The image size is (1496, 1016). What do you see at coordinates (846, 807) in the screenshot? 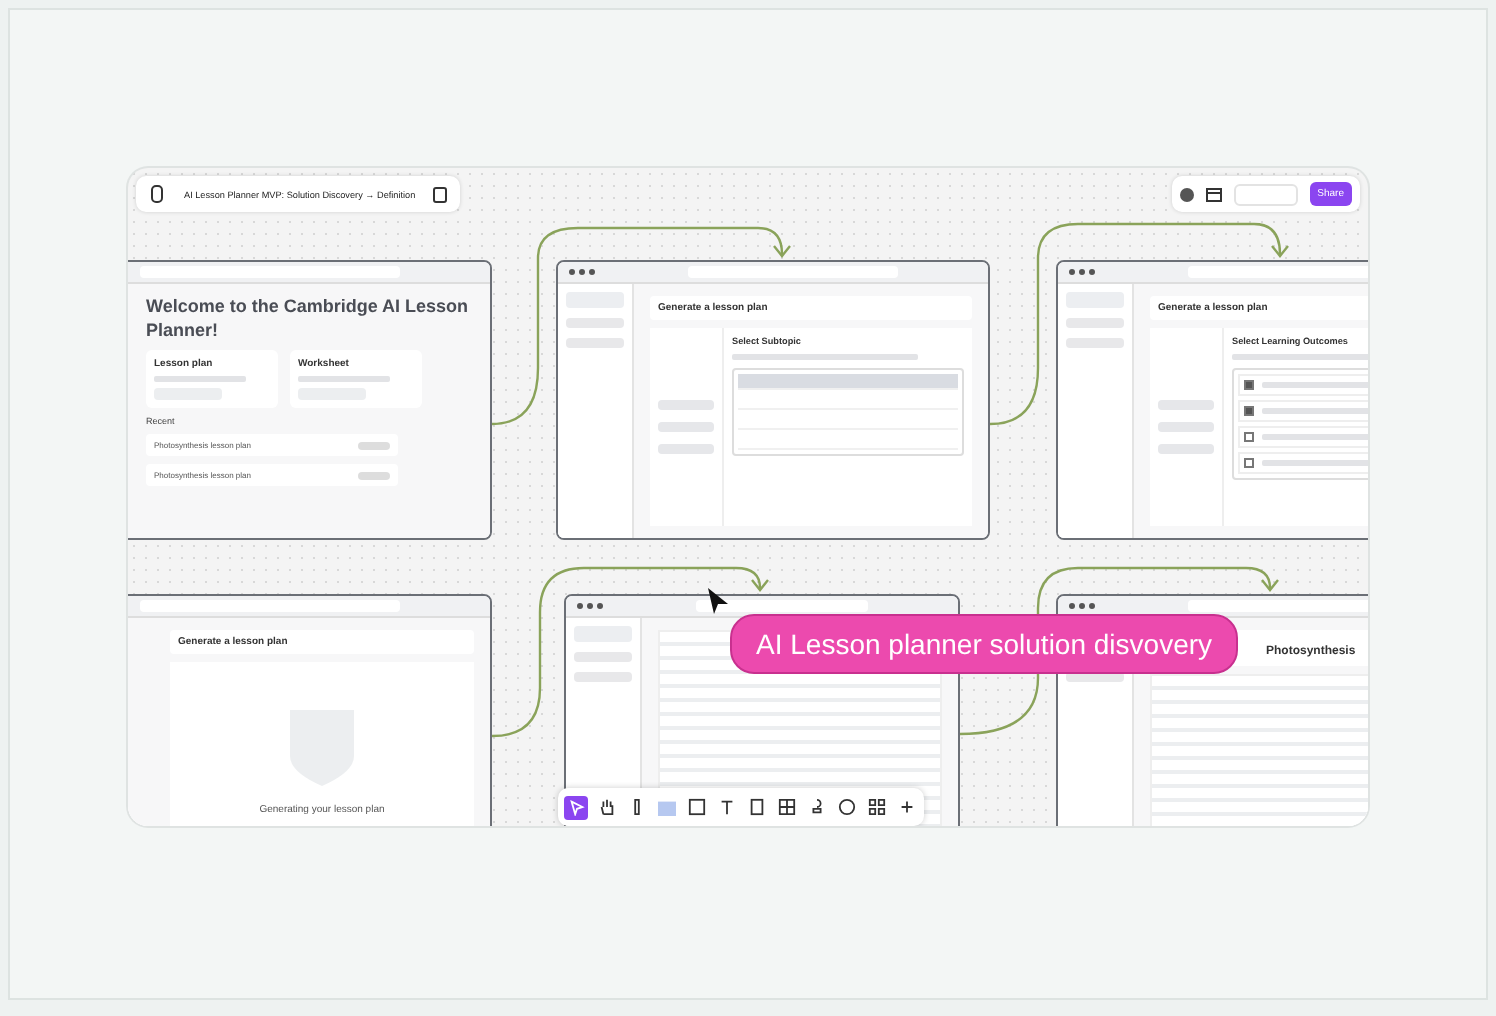
I see `comment-tool-icon` at bounding box center [846, 807].